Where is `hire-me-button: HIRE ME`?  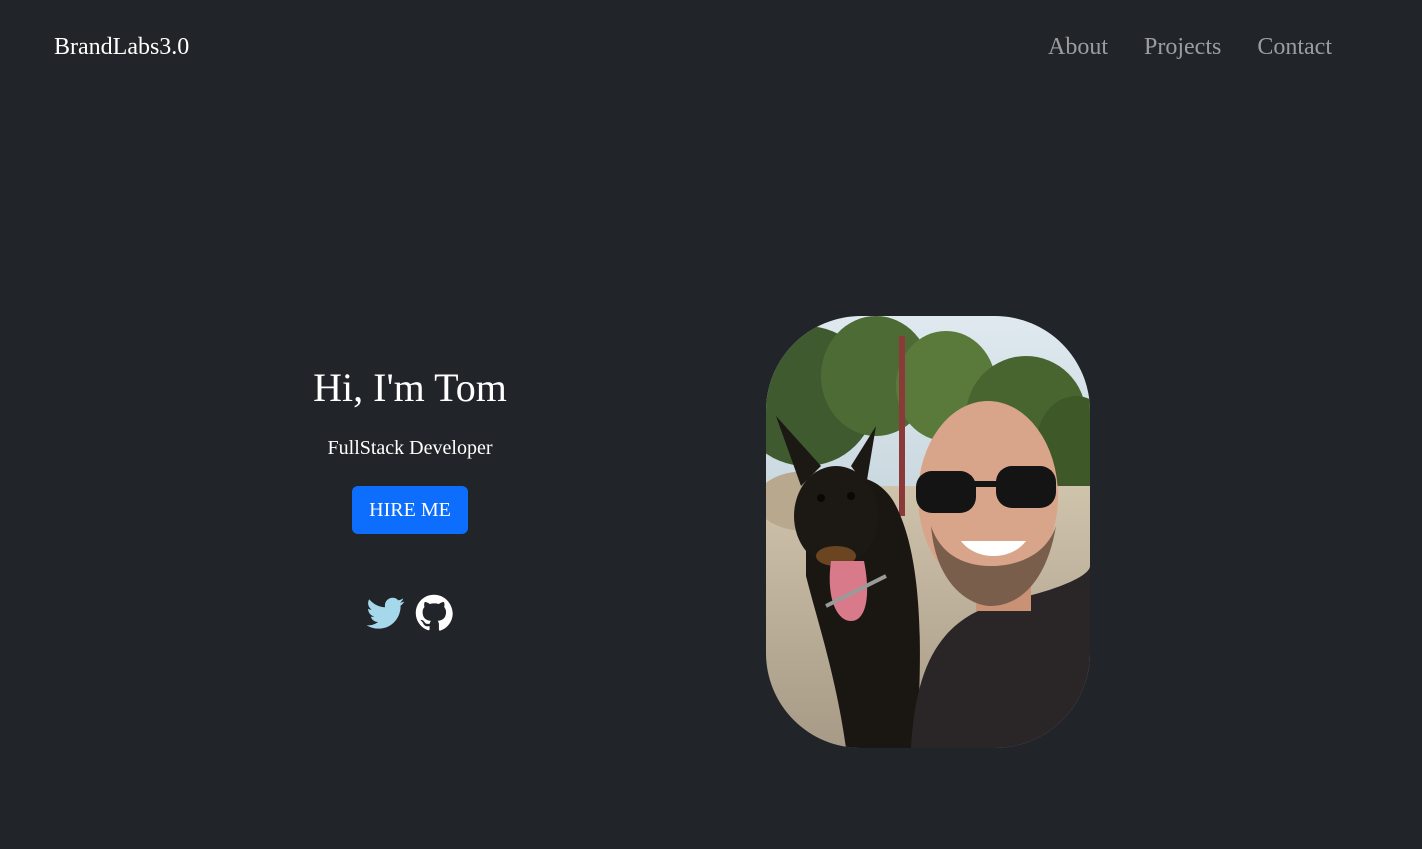
hire-me-button: HIRE ME is located at coordinates (410, 510).